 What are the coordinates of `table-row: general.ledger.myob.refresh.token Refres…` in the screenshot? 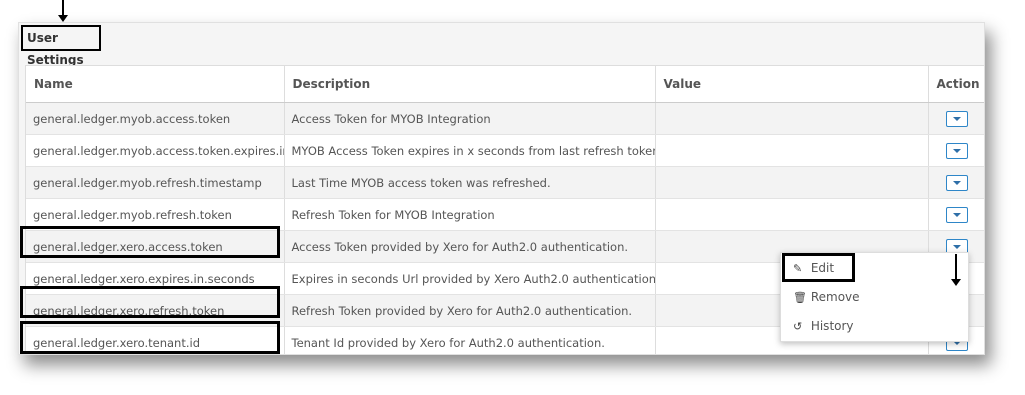 It's located at (505, 214).